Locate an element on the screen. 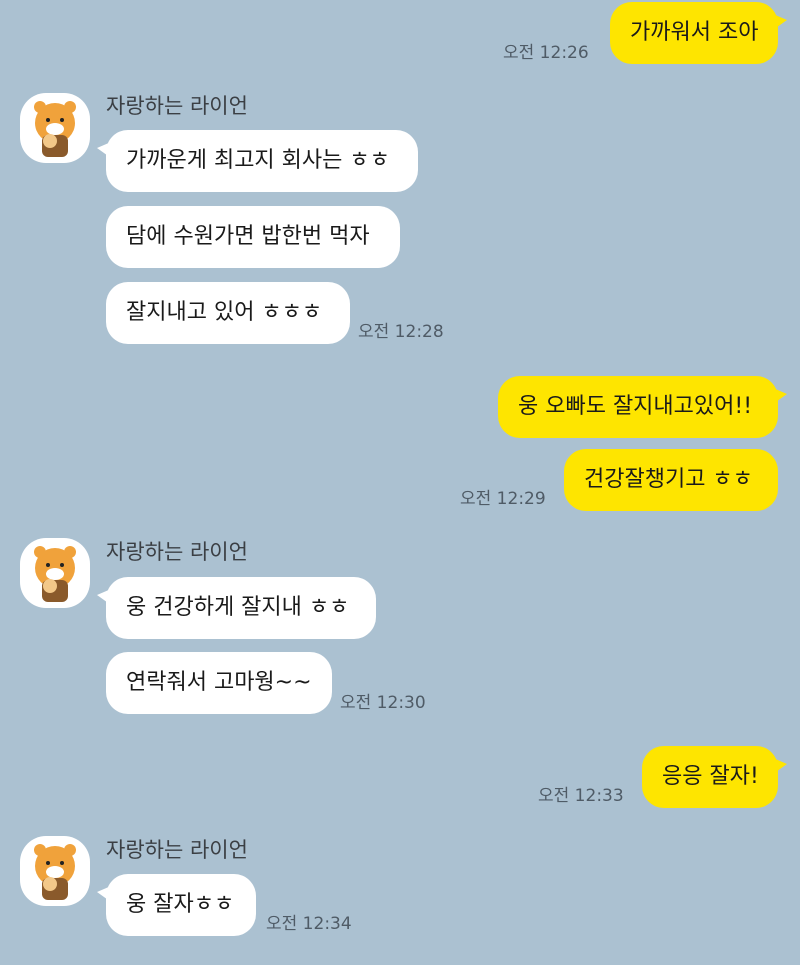 Image resolution: width=800 pixels, height=965 pixels. my-message-bubble: 응응 잘자! is located at coordinates (714, 777).